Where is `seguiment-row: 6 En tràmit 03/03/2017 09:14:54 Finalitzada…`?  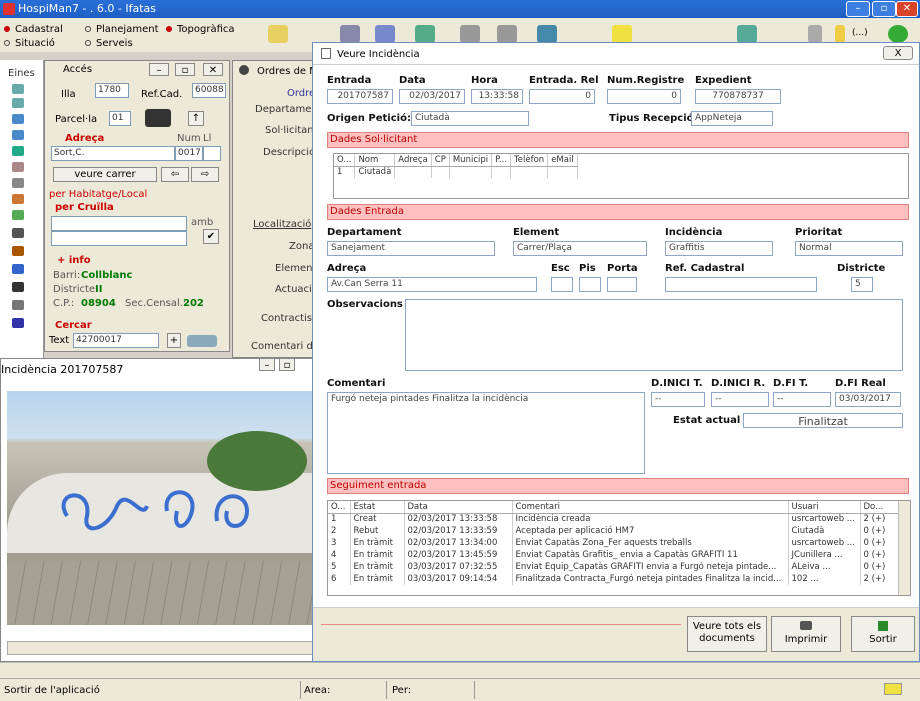
seguiment-row: 6 En tràmit 03/03/2017 09:14:54 Finalitzada… is located at coordinates (613, 579).